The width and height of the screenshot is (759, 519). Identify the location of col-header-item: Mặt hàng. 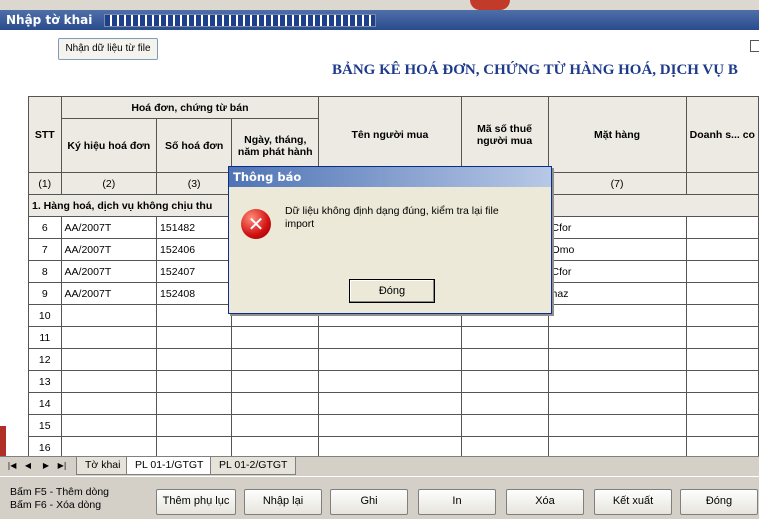
(617, 134).